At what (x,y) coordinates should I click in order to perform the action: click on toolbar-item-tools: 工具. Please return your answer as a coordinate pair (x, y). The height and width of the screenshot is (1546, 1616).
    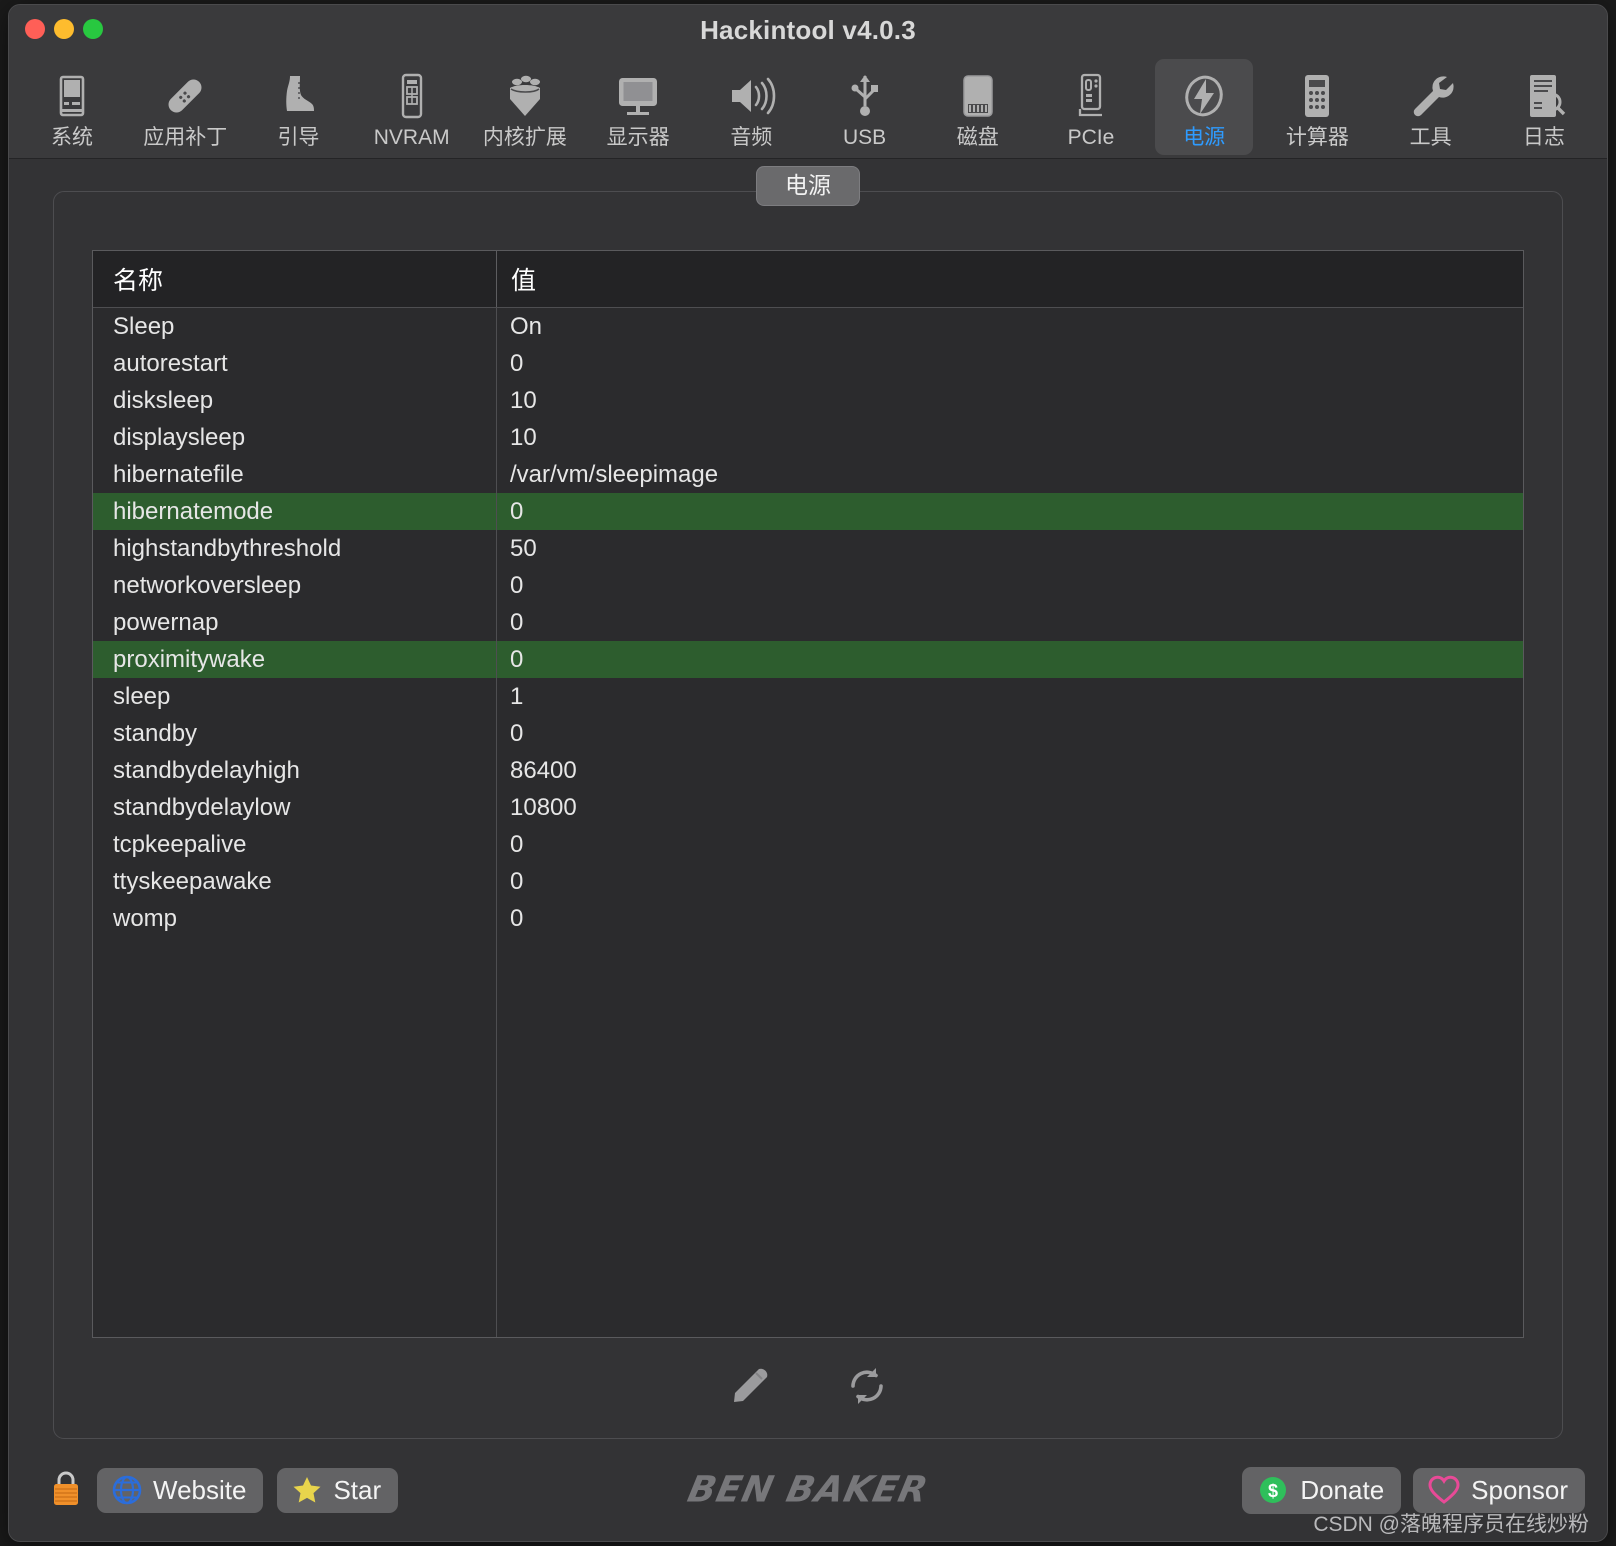
    Looking at the image, I should click on (1431, 107).